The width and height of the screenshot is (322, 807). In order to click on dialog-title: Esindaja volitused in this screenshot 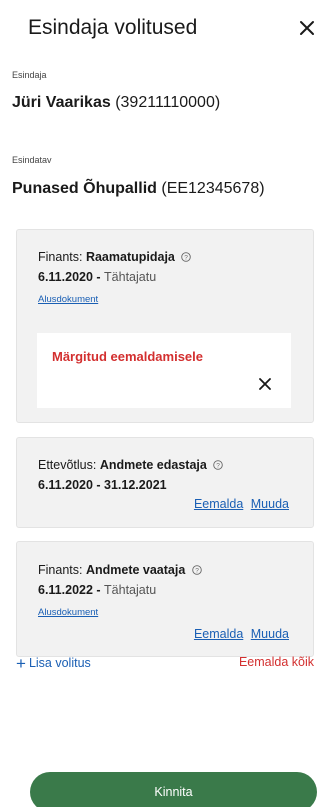, I will do `click(113, 27)`.